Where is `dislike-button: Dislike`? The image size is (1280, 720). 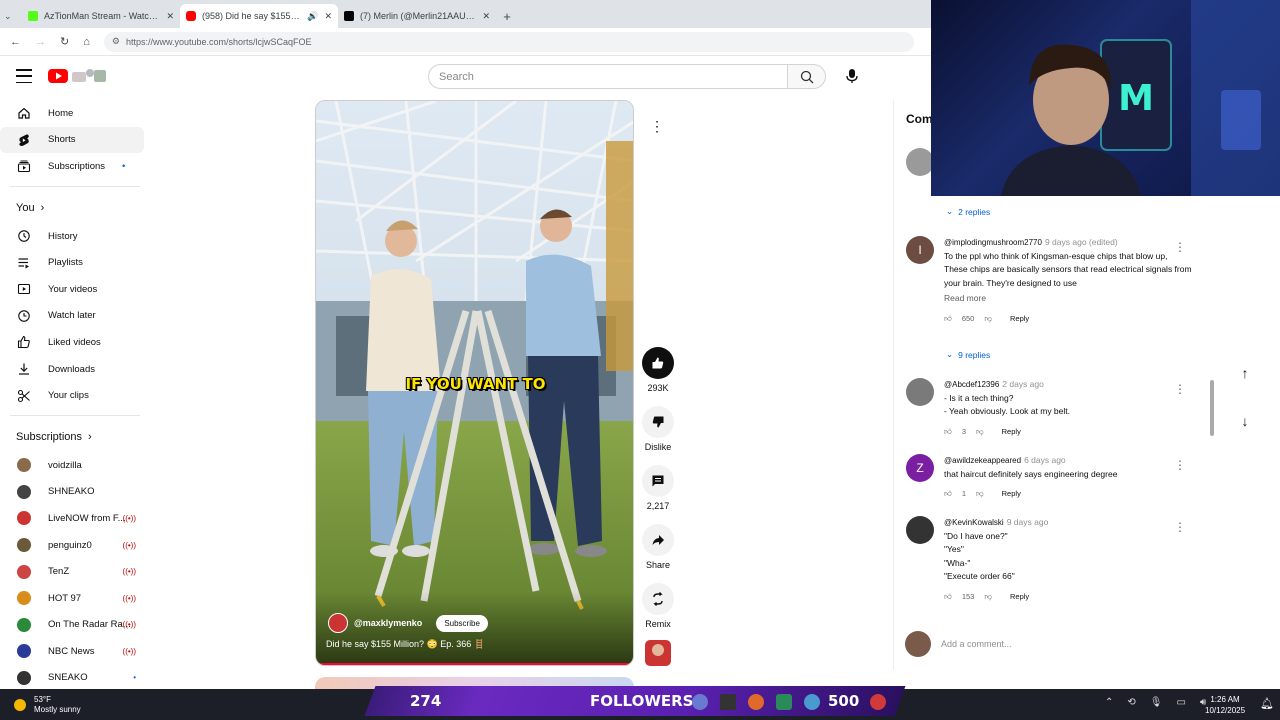 dislike-button: Dislike is located at coordinates (658, 429).